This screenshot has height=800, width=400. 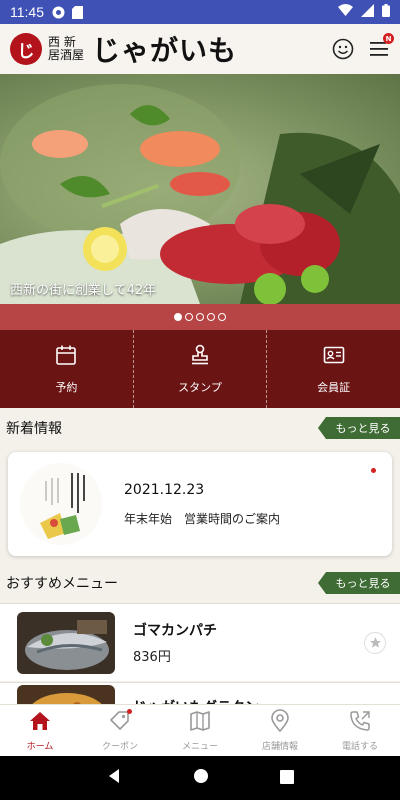 I want to click on stamp-button: スタンプ, so click(x=199, y=369).